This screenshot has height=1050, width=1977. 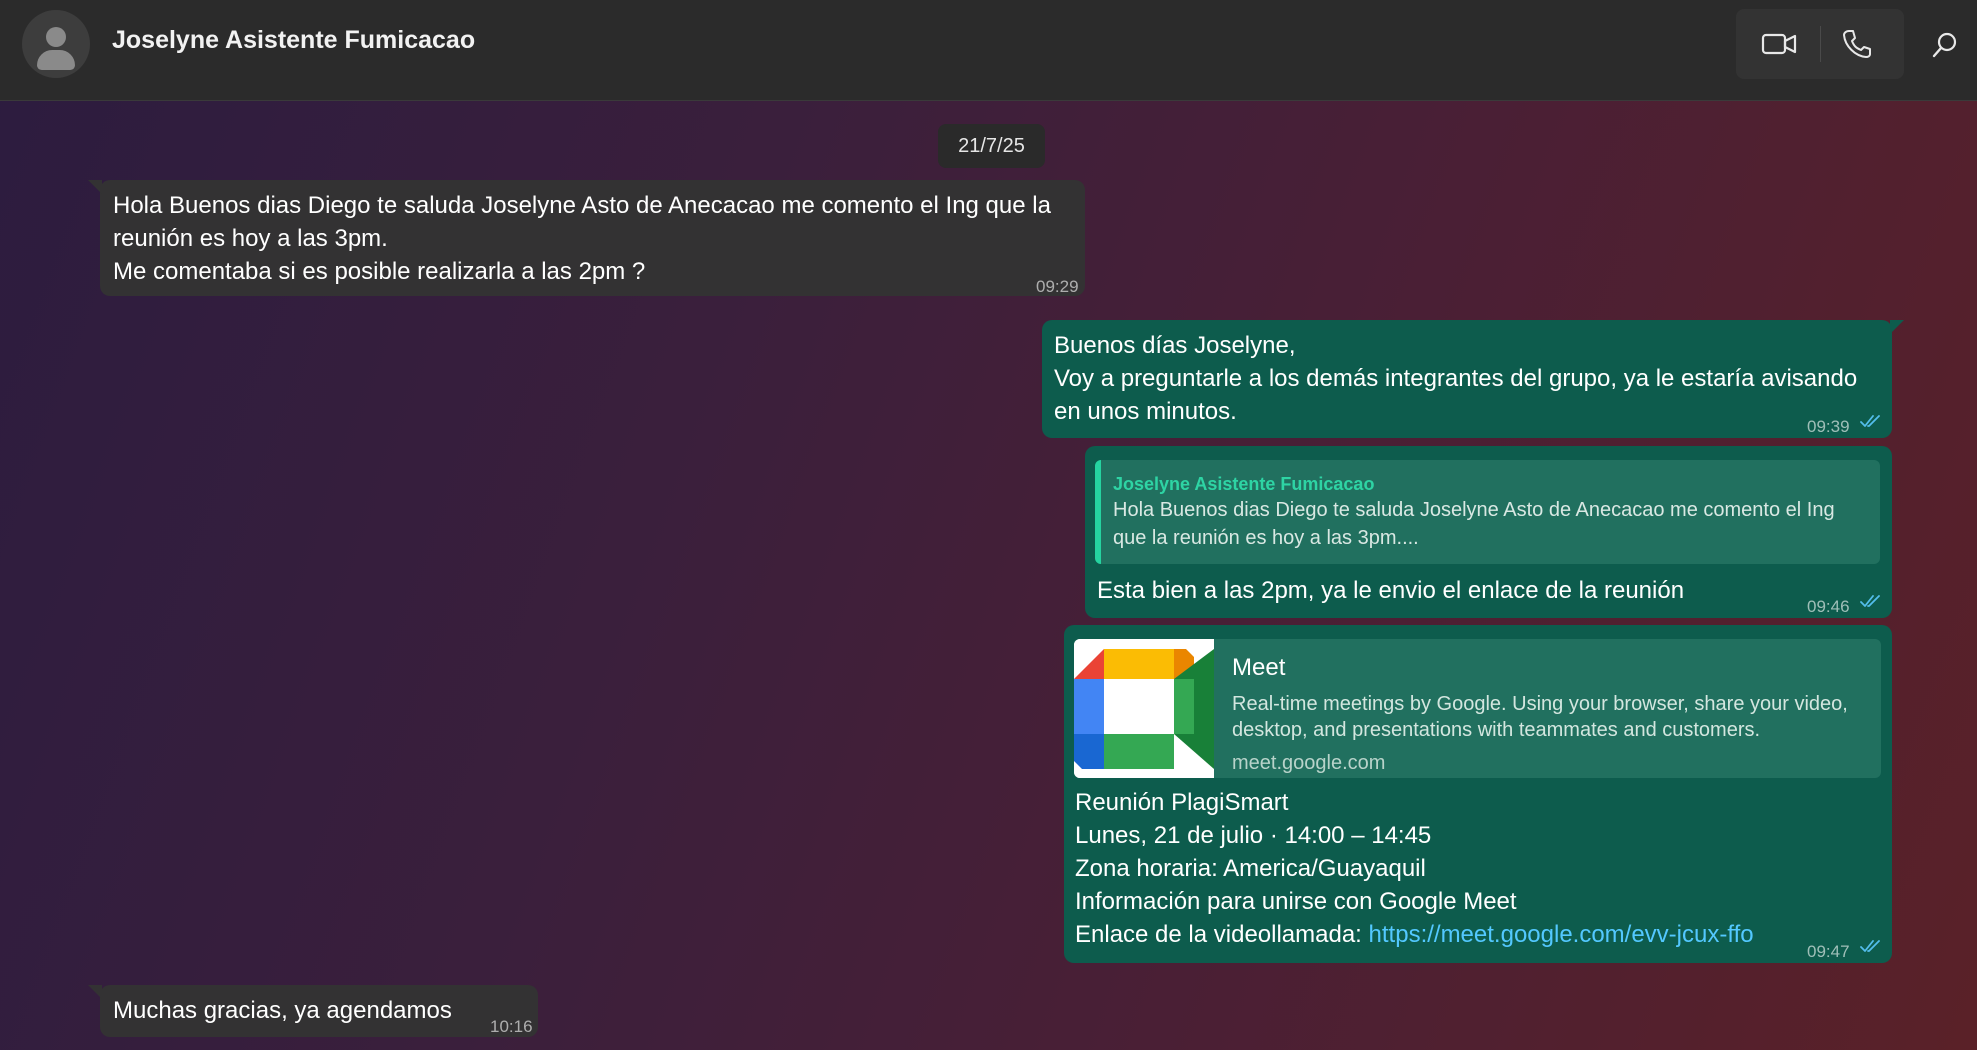 I want to click on call-divider, so click(x=1820, y=44).